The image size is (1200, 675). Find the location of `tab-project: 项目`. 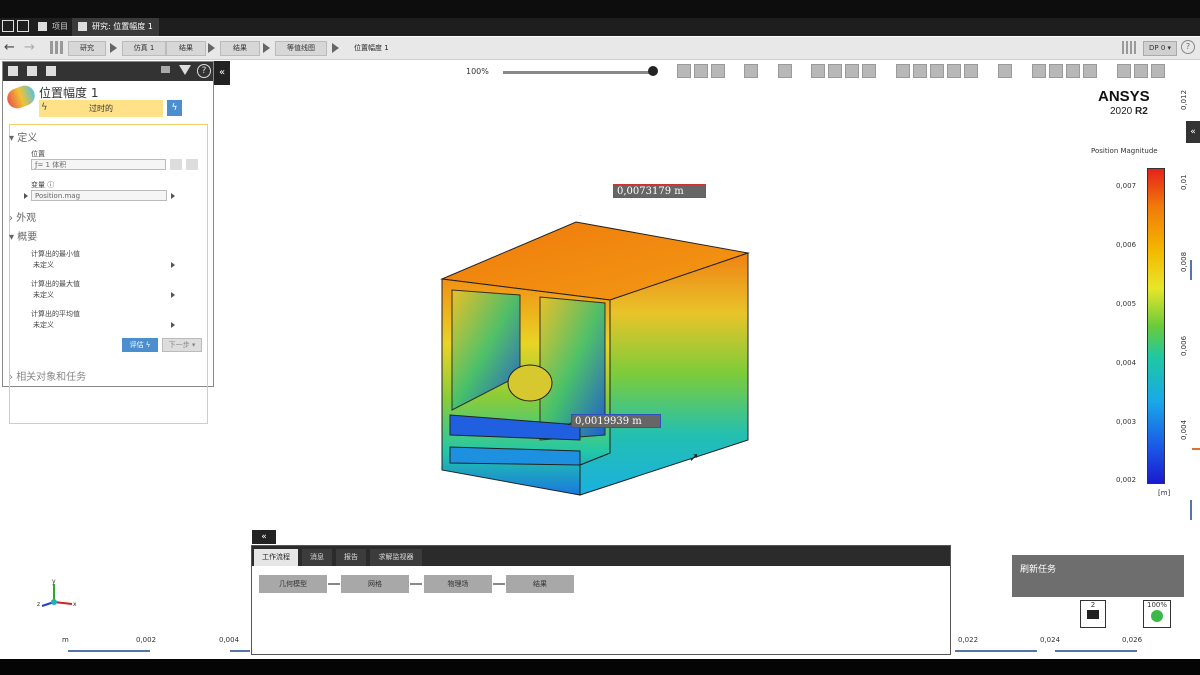

tab-project: 项目 is located at coordinates (53, 27).